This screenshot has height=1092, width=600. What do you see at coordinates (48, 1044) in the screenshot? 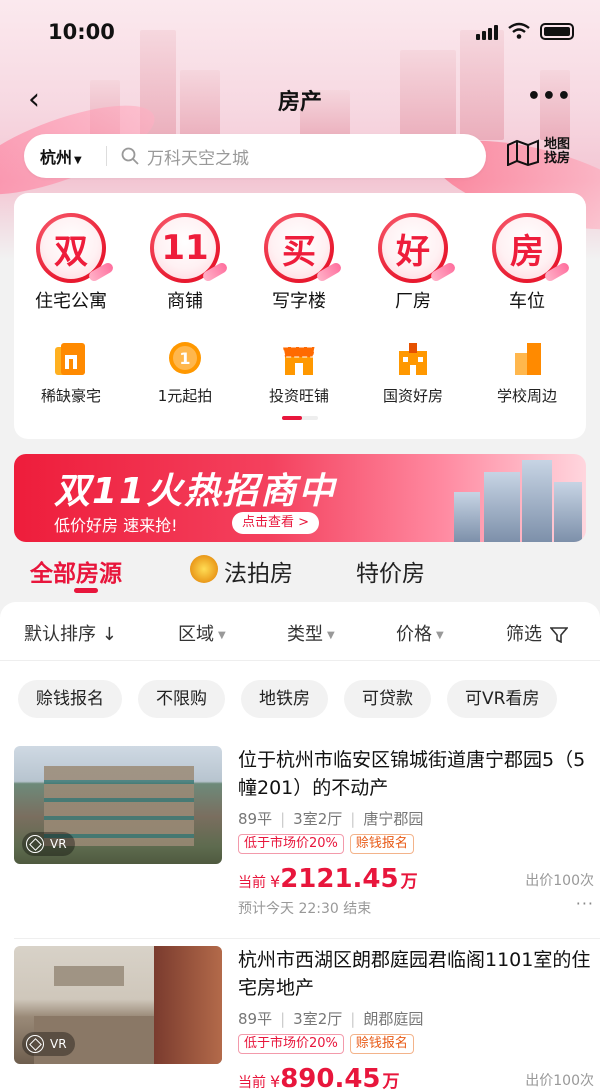
I see `vr-badge: VR` at bounding box center [48, 1044].